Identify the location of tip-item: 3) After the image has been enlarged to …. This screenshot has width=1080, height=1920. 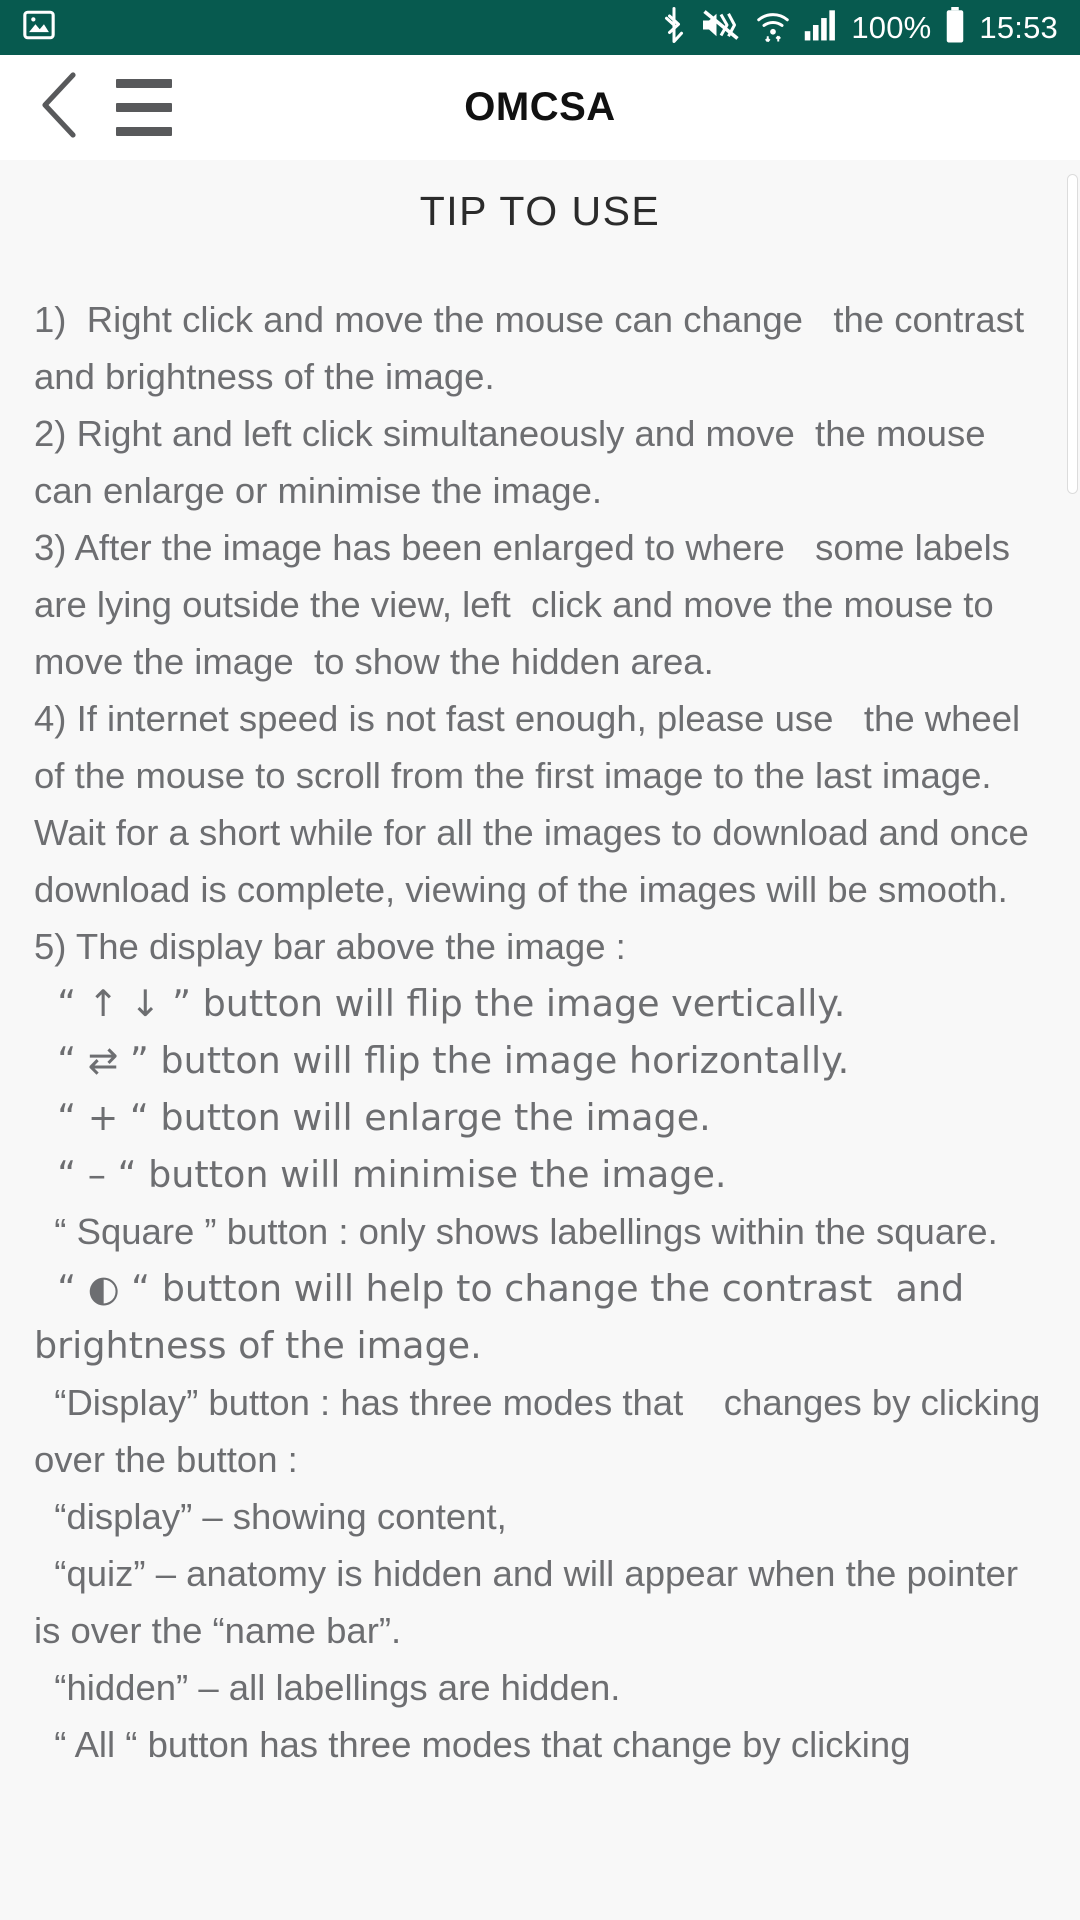
(527, 604).